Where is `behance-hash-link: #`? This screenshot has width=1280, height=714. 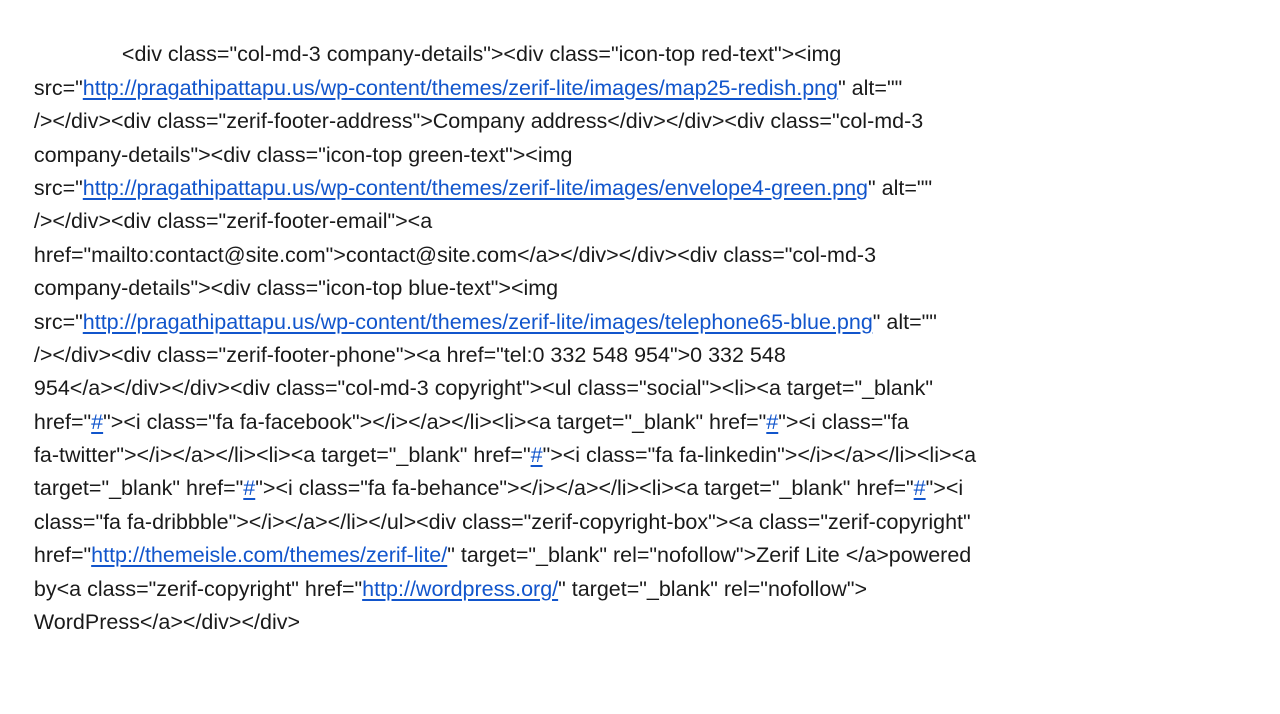 behance-hash-link: # is located at coordinates (249, 488).